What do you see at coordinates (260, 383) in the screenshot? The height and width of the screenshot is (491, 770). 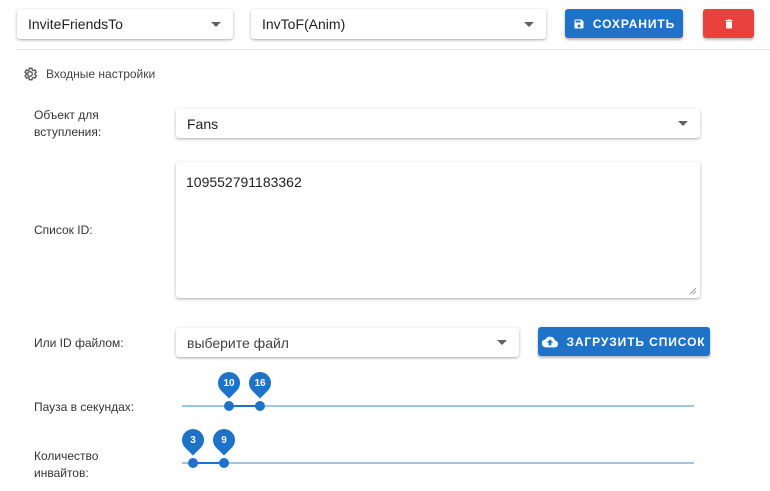 I see `pause-max-value: 16` at bounding box center [260, 383].